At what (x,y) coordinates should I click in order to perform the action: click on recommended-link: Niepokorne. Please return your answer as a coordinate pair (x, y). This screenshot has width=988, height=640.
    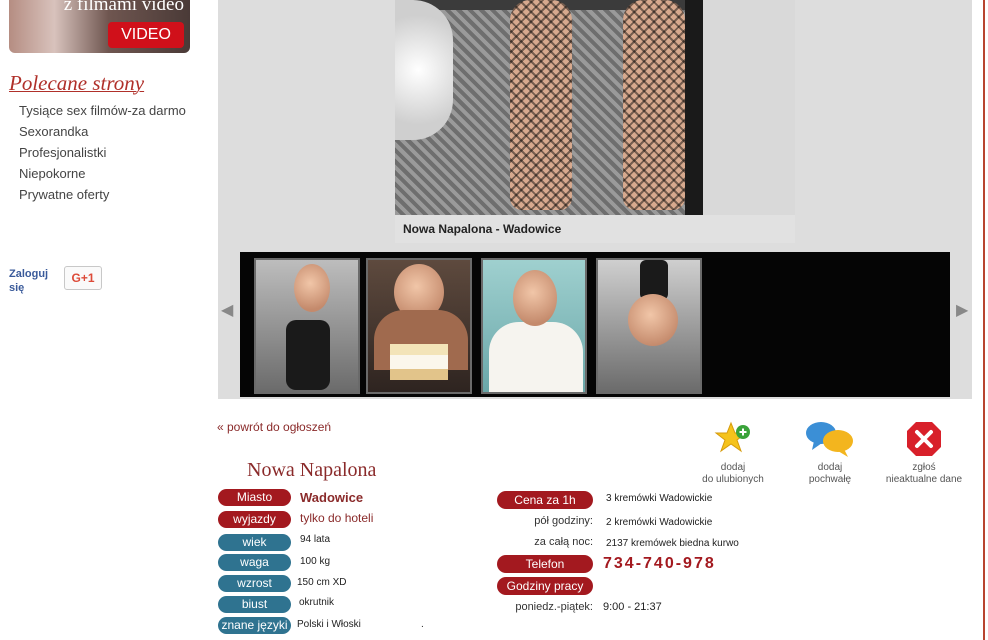
    Looking at the image, I should click on (102, 173).